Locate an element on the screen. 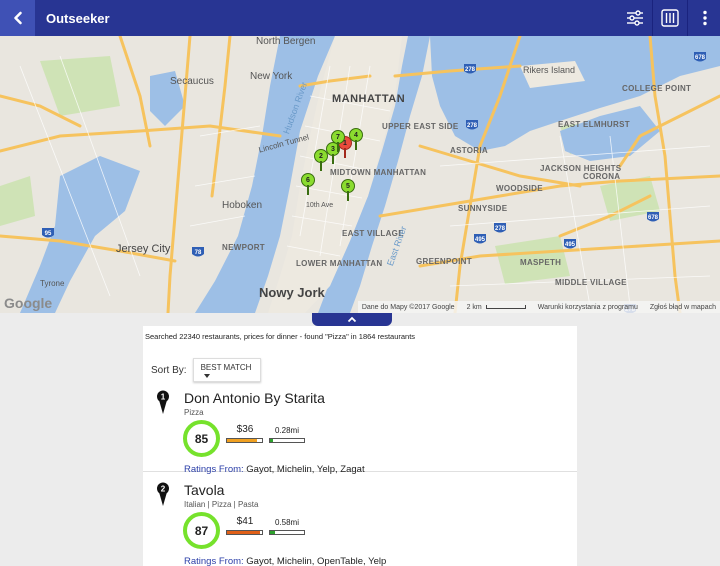  map-report-error-link: Zgłoś błąd w mapach is located at coordinates (683, 307).